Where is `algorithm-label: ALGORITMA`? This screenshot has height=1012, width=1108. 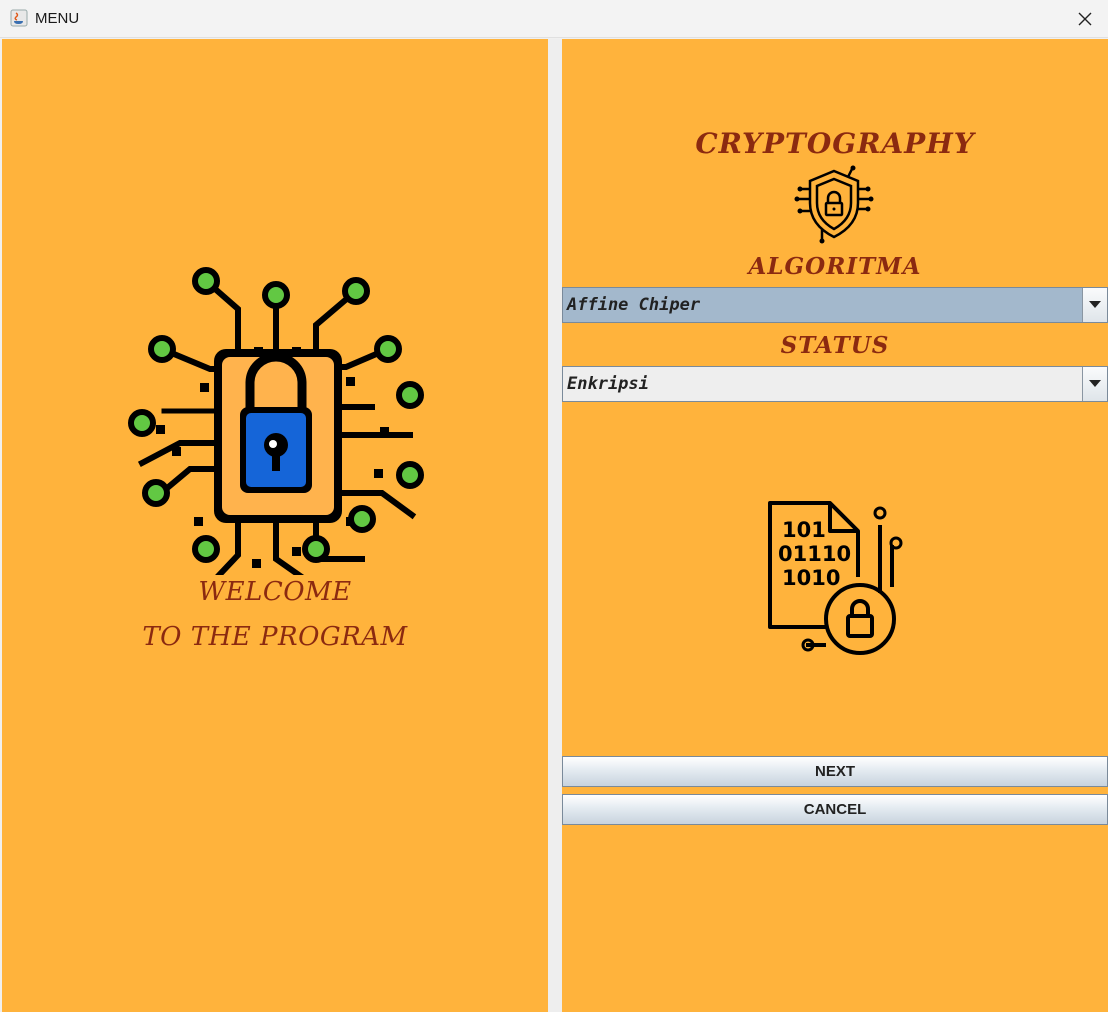
algorithm-label: ALGORITMA is located at coordinates (835, 266).